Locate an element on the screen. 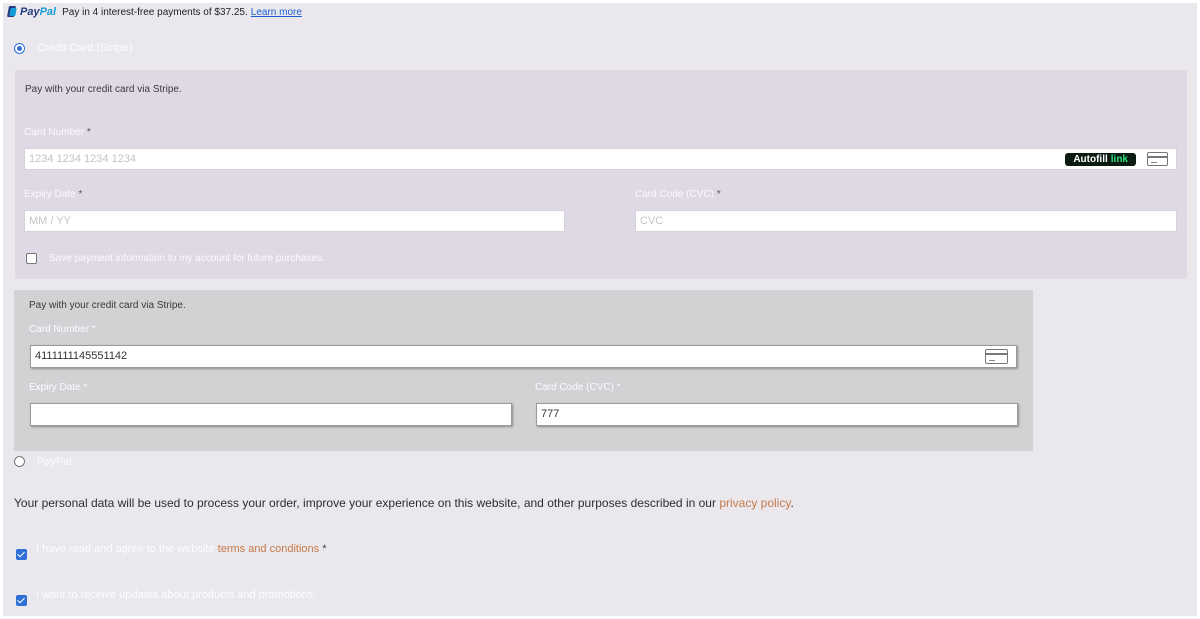 The image size is (1200, 619). legacy-expiry-input is located at coordinates (271, 414).